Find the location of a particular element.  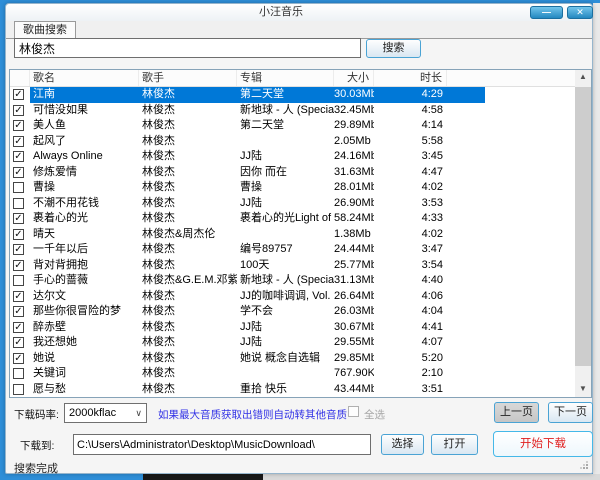

header-size: 大小 is located at coordinates (354, 78).